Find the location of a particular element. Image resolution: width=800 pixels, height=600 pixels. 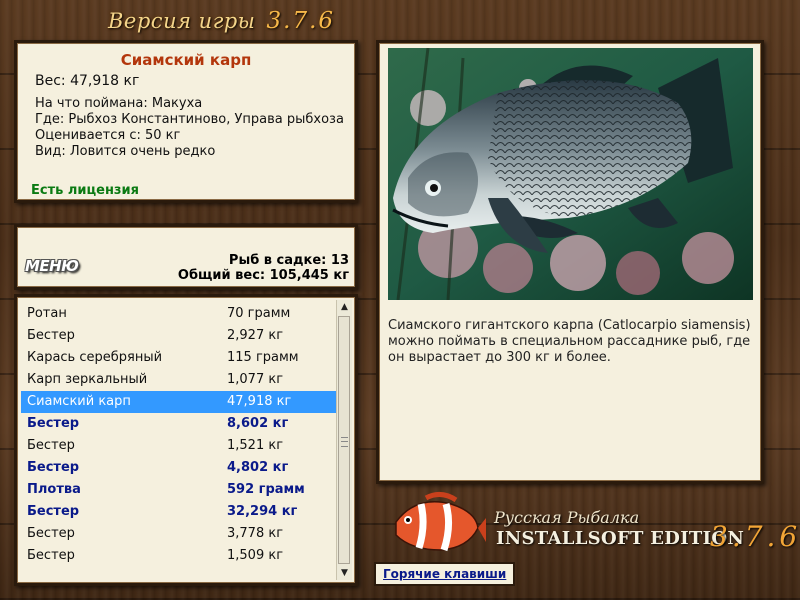

catch-list-row: Бестер 4,802 кг is located at coordinates (179, 468).